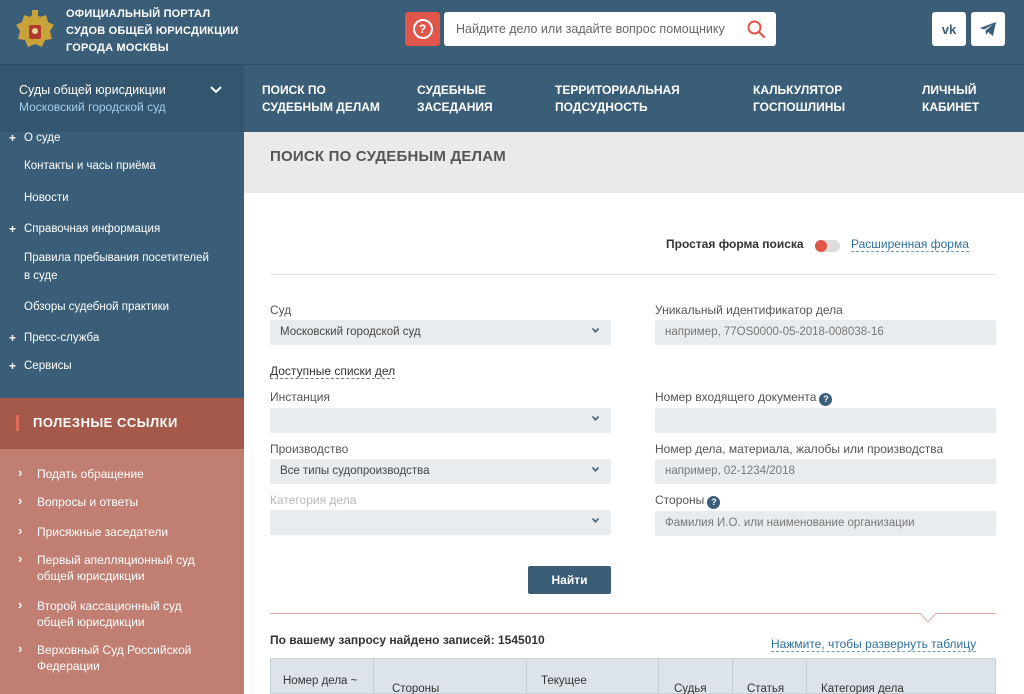  What do you see at coordinates (116, 258) in the screenshot?
I see `sidebar-item-label: Правила пребывания посетителей` at bounding box center [116, 258].